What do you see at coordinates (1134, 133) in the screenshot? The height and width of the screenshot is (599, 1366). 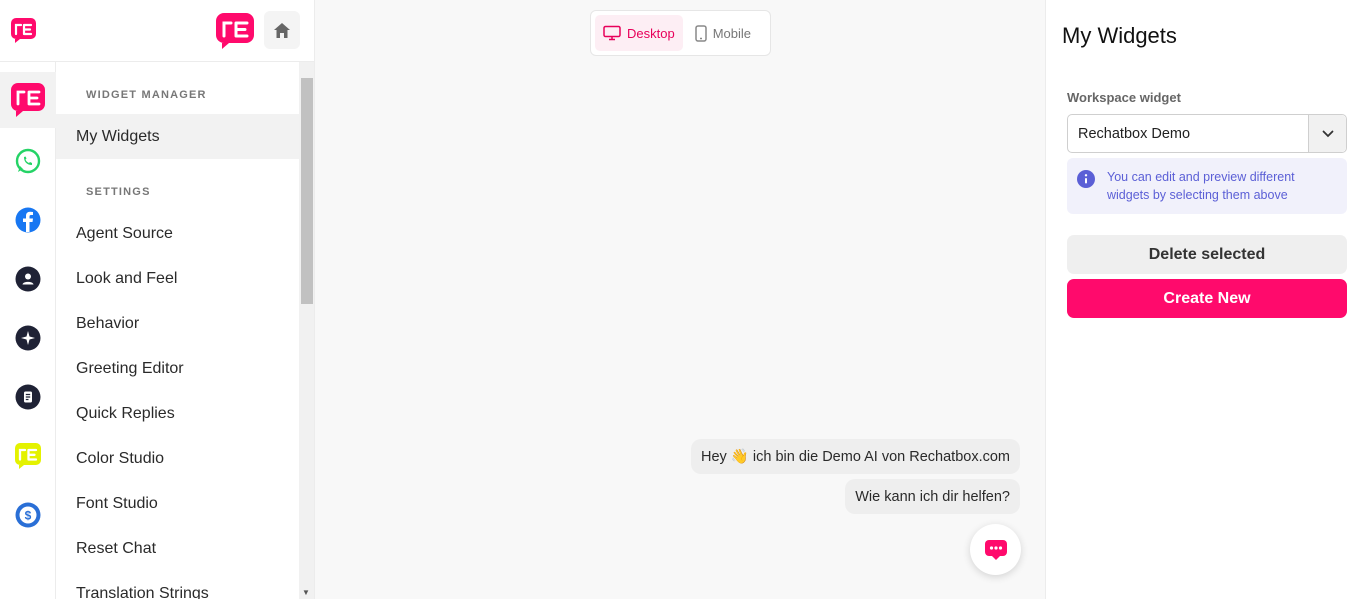 I see `selected-widget-value: Rechatbox Demo` at bounding box center [1134, 133].